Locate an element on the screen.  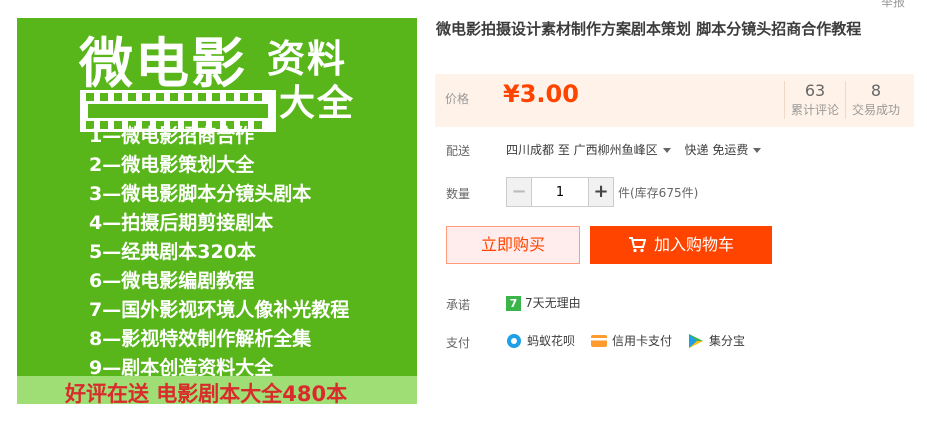
image-list-item: 4—拍摄后期剪接剧本 is located at coordinates (181, 223).